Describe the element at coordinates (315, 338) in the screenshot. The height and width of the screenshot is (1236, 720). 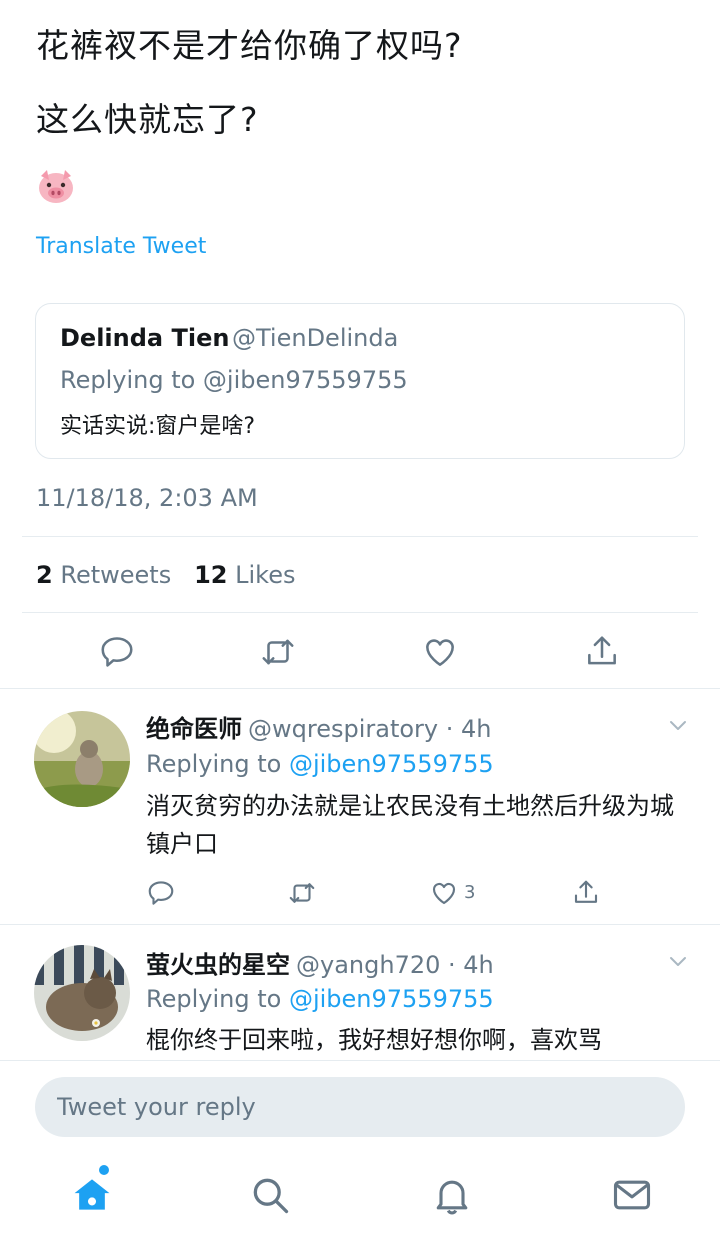
I see `quoted-author-handle: @TienDelinda` at that location.